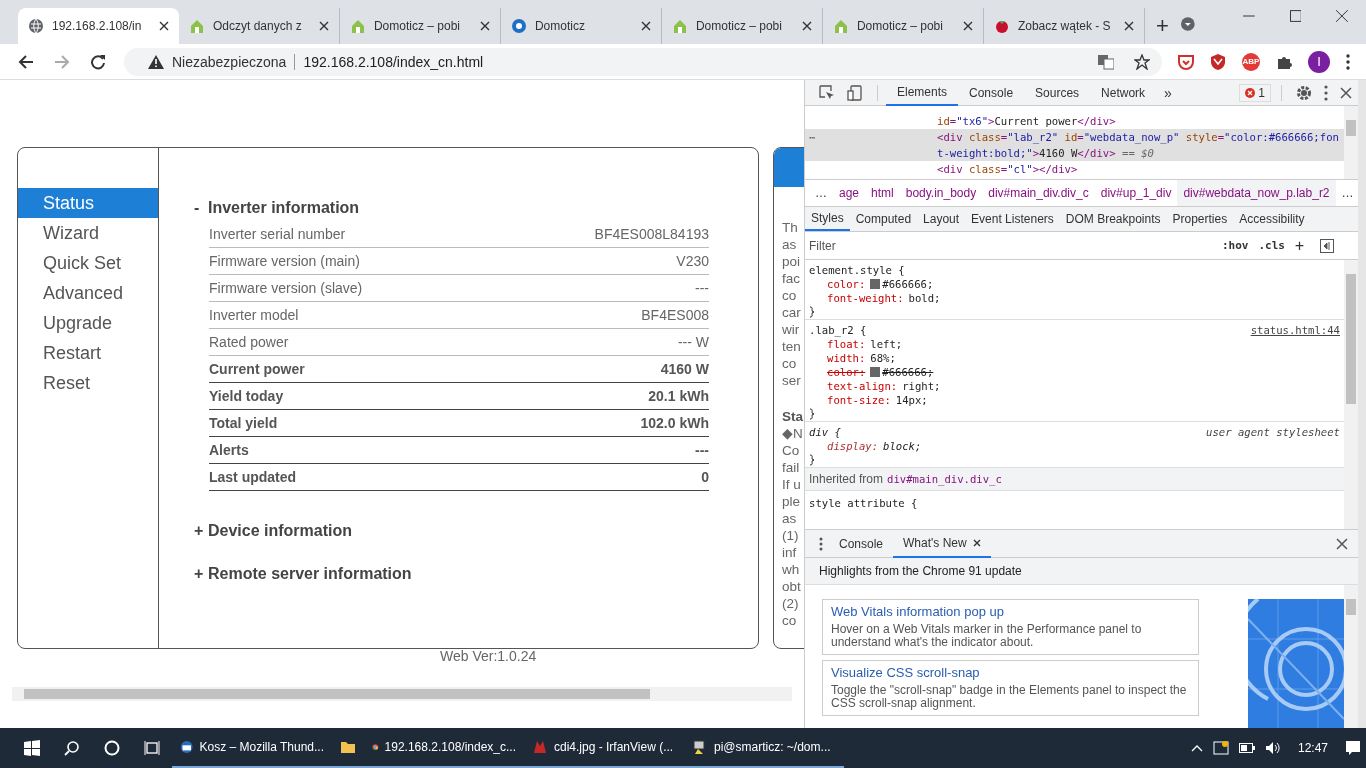  Describe the element at coordinates (1327, 245) in the screenshot. I see `sidebar-toggle-icon` at that location.